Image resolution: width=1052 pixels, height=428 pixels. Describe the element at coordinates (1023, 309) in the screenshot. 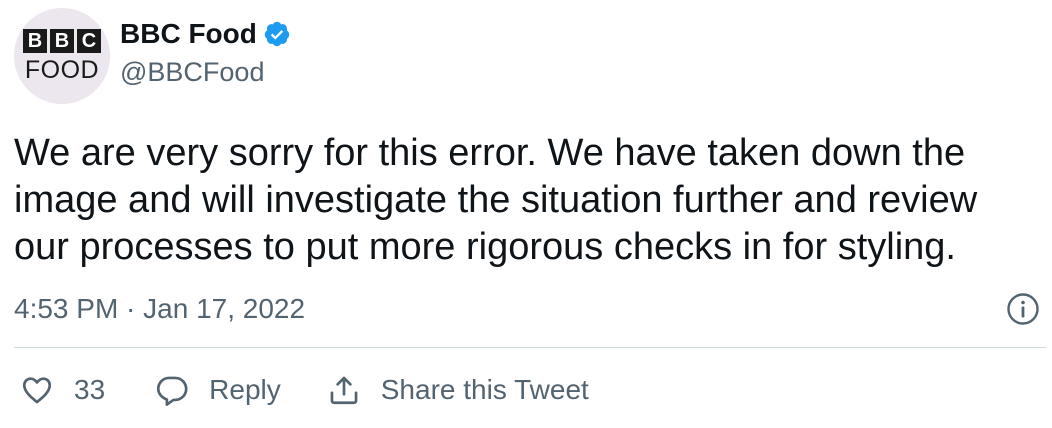

I see `info-icon` at that location.